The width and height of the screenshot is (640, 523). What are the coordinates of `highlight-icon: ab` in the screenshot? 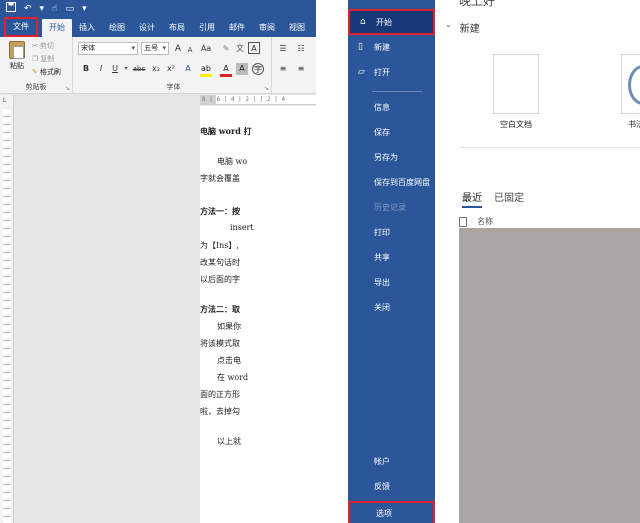 It's located at (206, 70).